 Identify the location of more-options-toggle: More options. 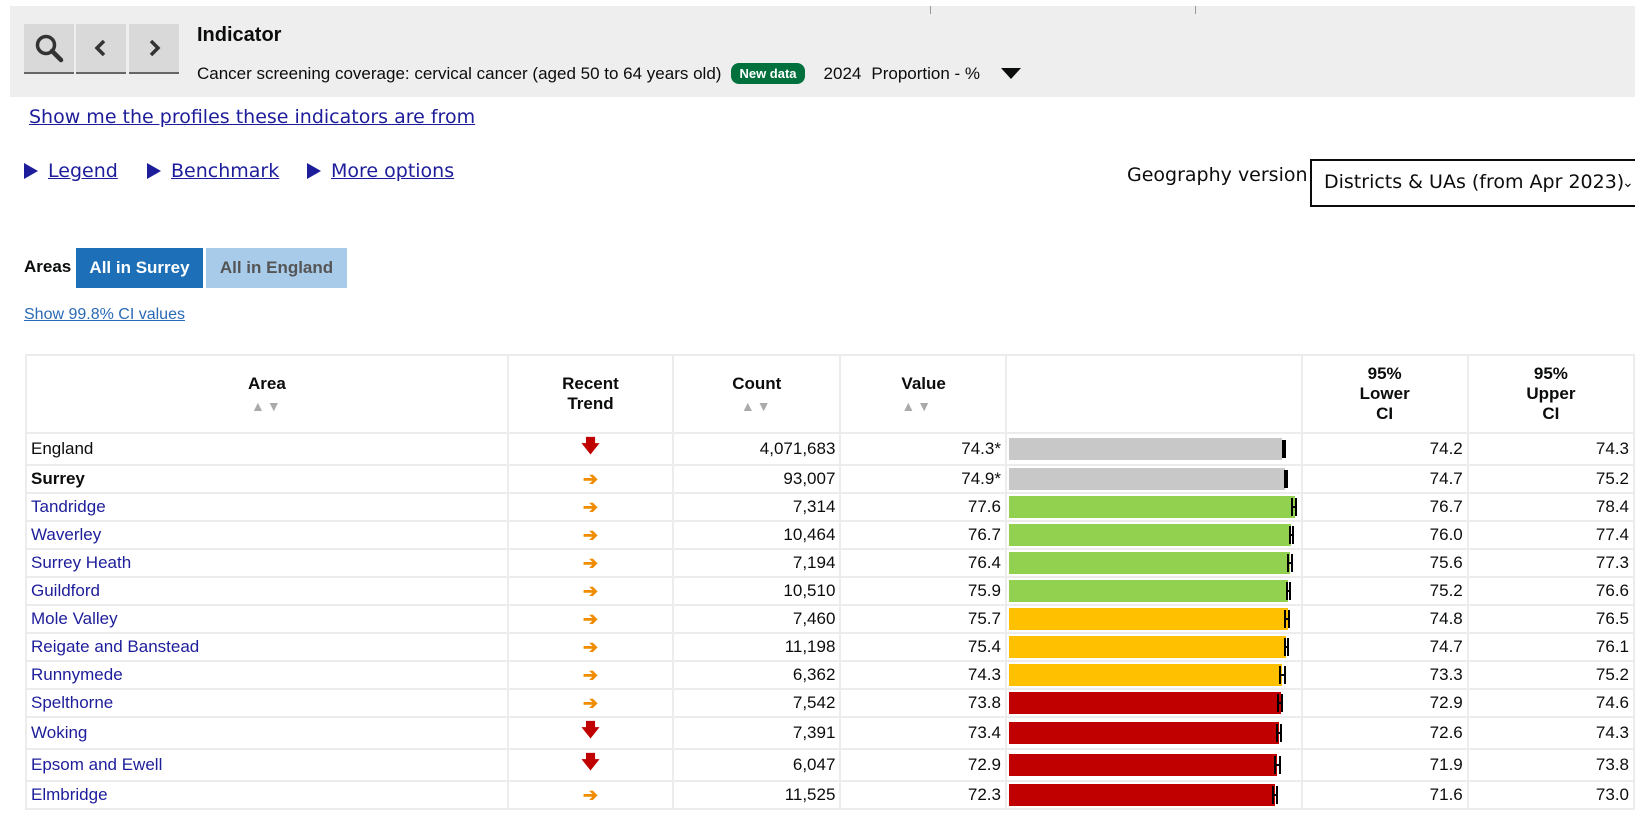
(380, 171).